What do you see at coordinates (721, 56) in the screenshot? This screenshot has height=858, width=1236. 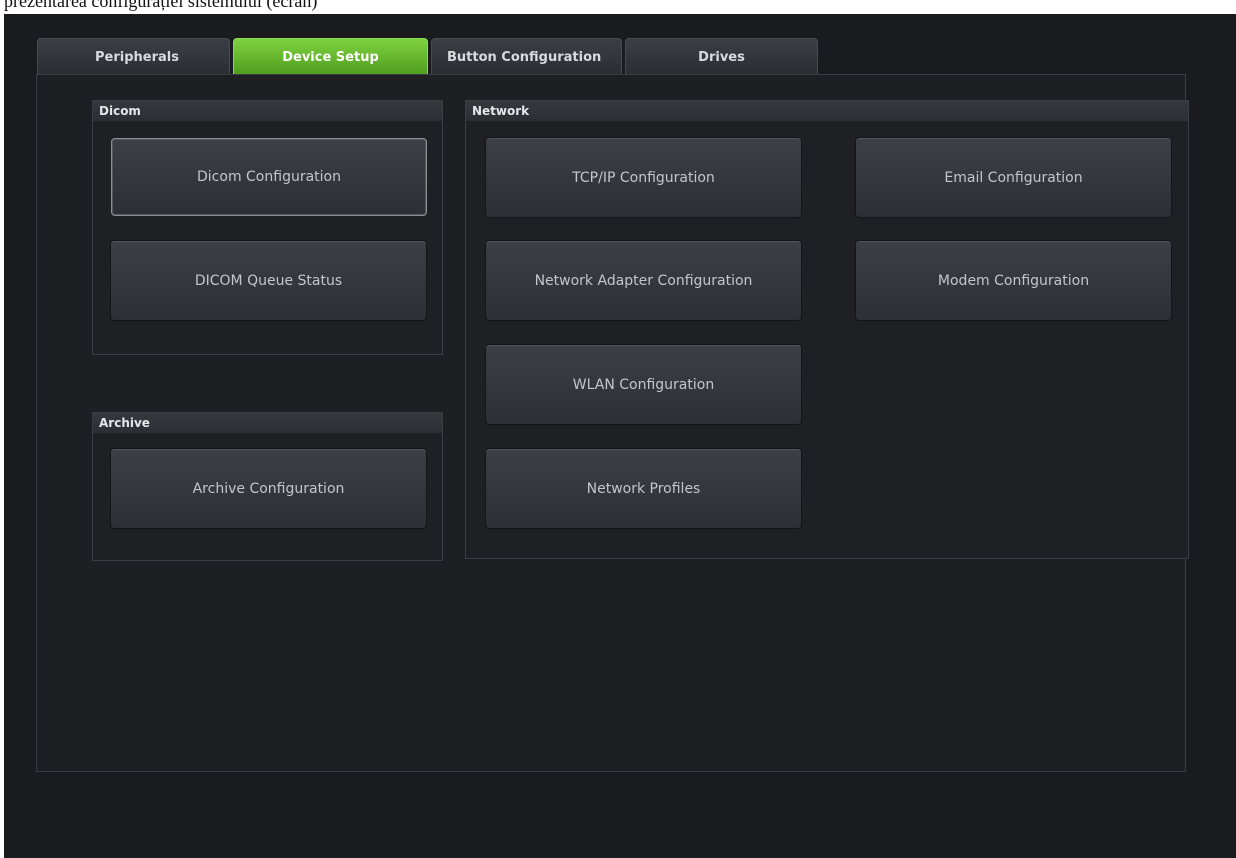 I see `tab-drives: Drives` at bounding box center [721, 56].